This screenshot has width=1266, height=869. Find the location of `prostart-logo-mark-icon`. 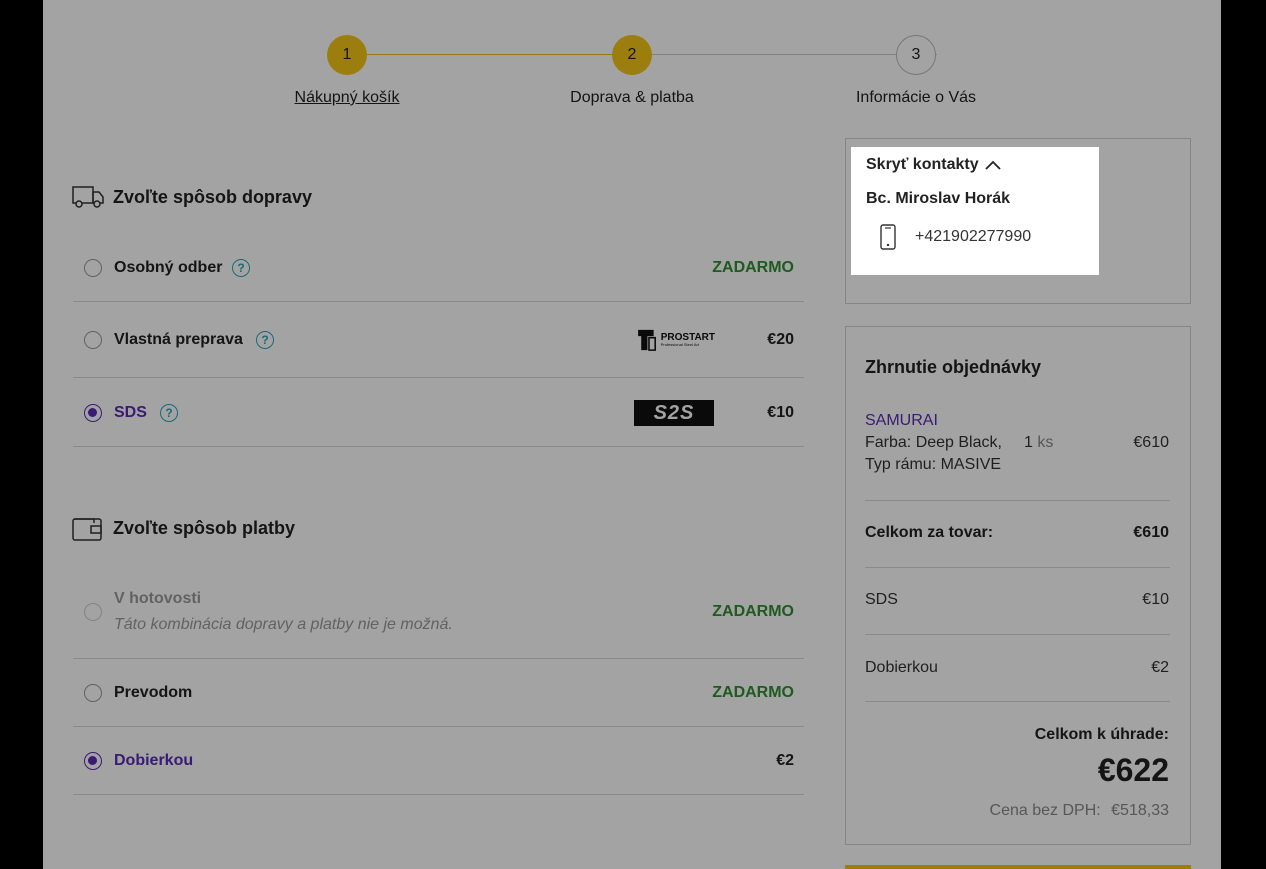

prostart-logo-mark-icon is located at coordinates (647, 340).